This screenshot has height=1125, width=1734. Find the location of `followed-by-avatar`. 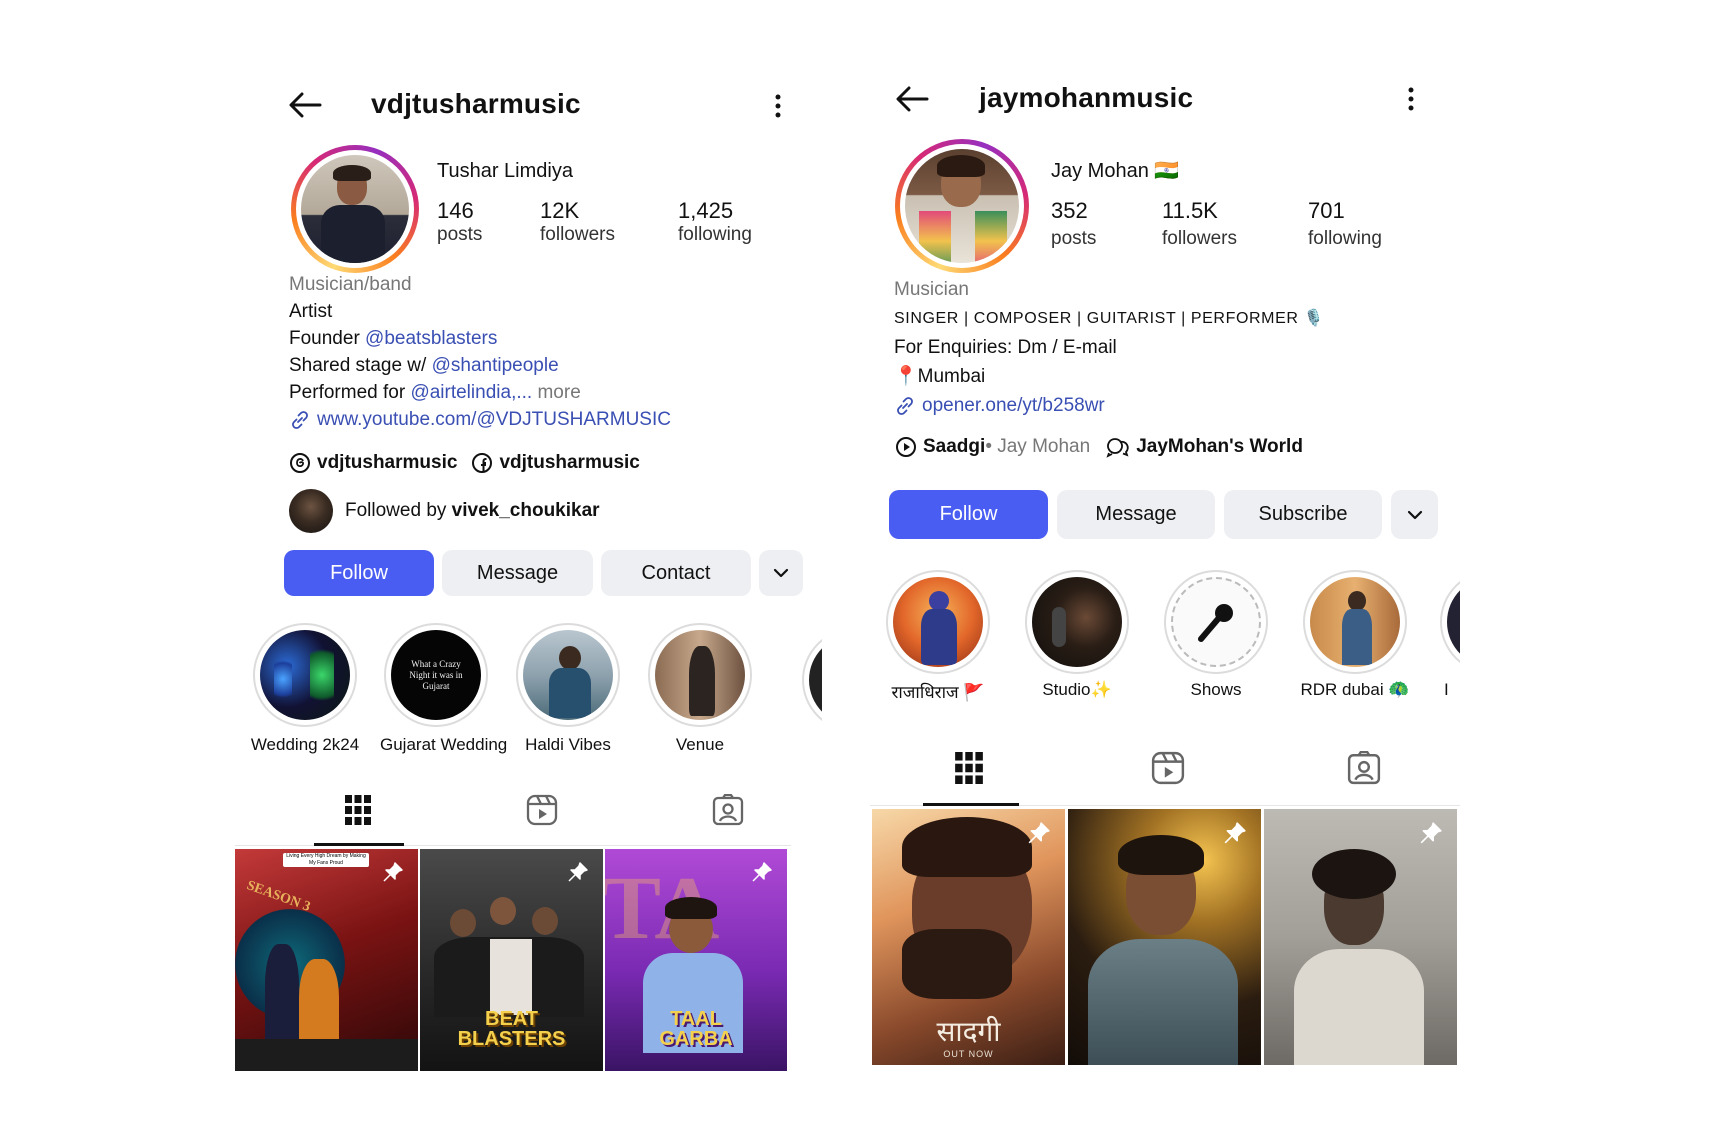

followed-by-avatar is located at coordinates (311, 511).